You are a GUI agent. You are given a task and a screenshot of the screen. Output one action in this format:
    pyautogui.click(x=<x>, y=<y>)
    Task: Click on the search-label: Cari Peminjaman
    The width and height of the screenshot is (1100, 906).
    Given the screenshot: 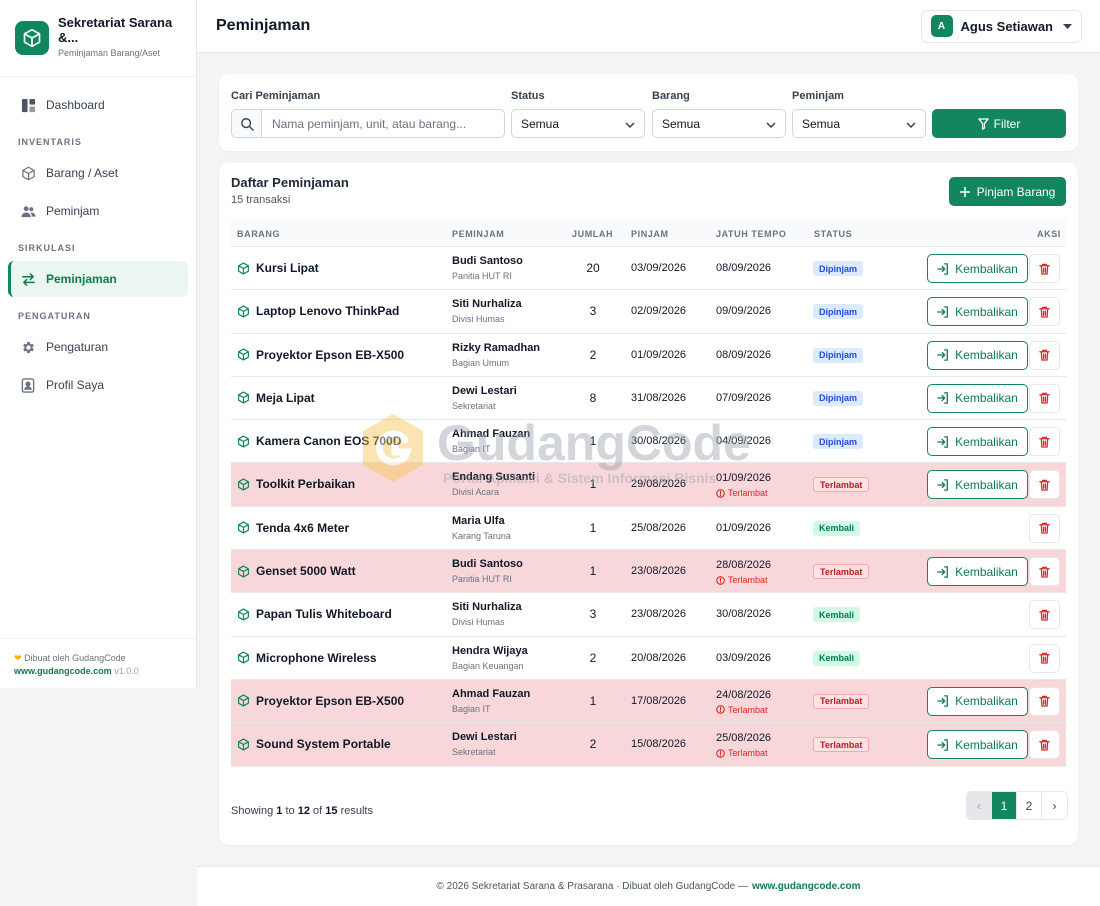 What is the action you would take?
    pyautogui.click(x=276, y=96)
    